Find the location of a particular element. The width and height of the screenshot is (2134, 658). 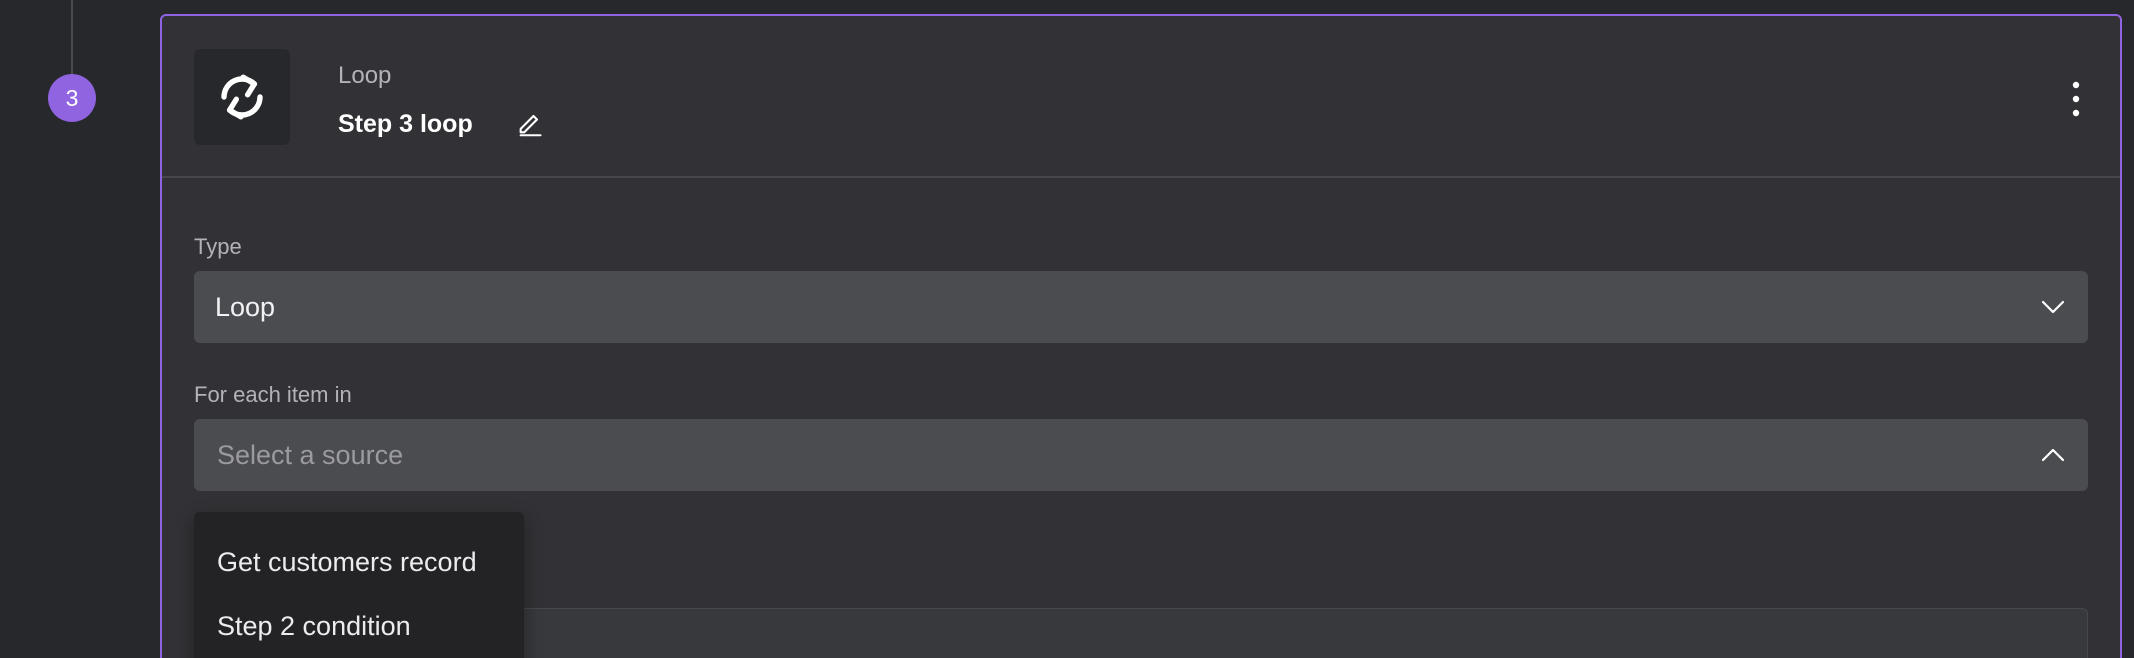

source-dropdown-menu: Get customers record Step 2 condition is located at coordinates (359, 585).